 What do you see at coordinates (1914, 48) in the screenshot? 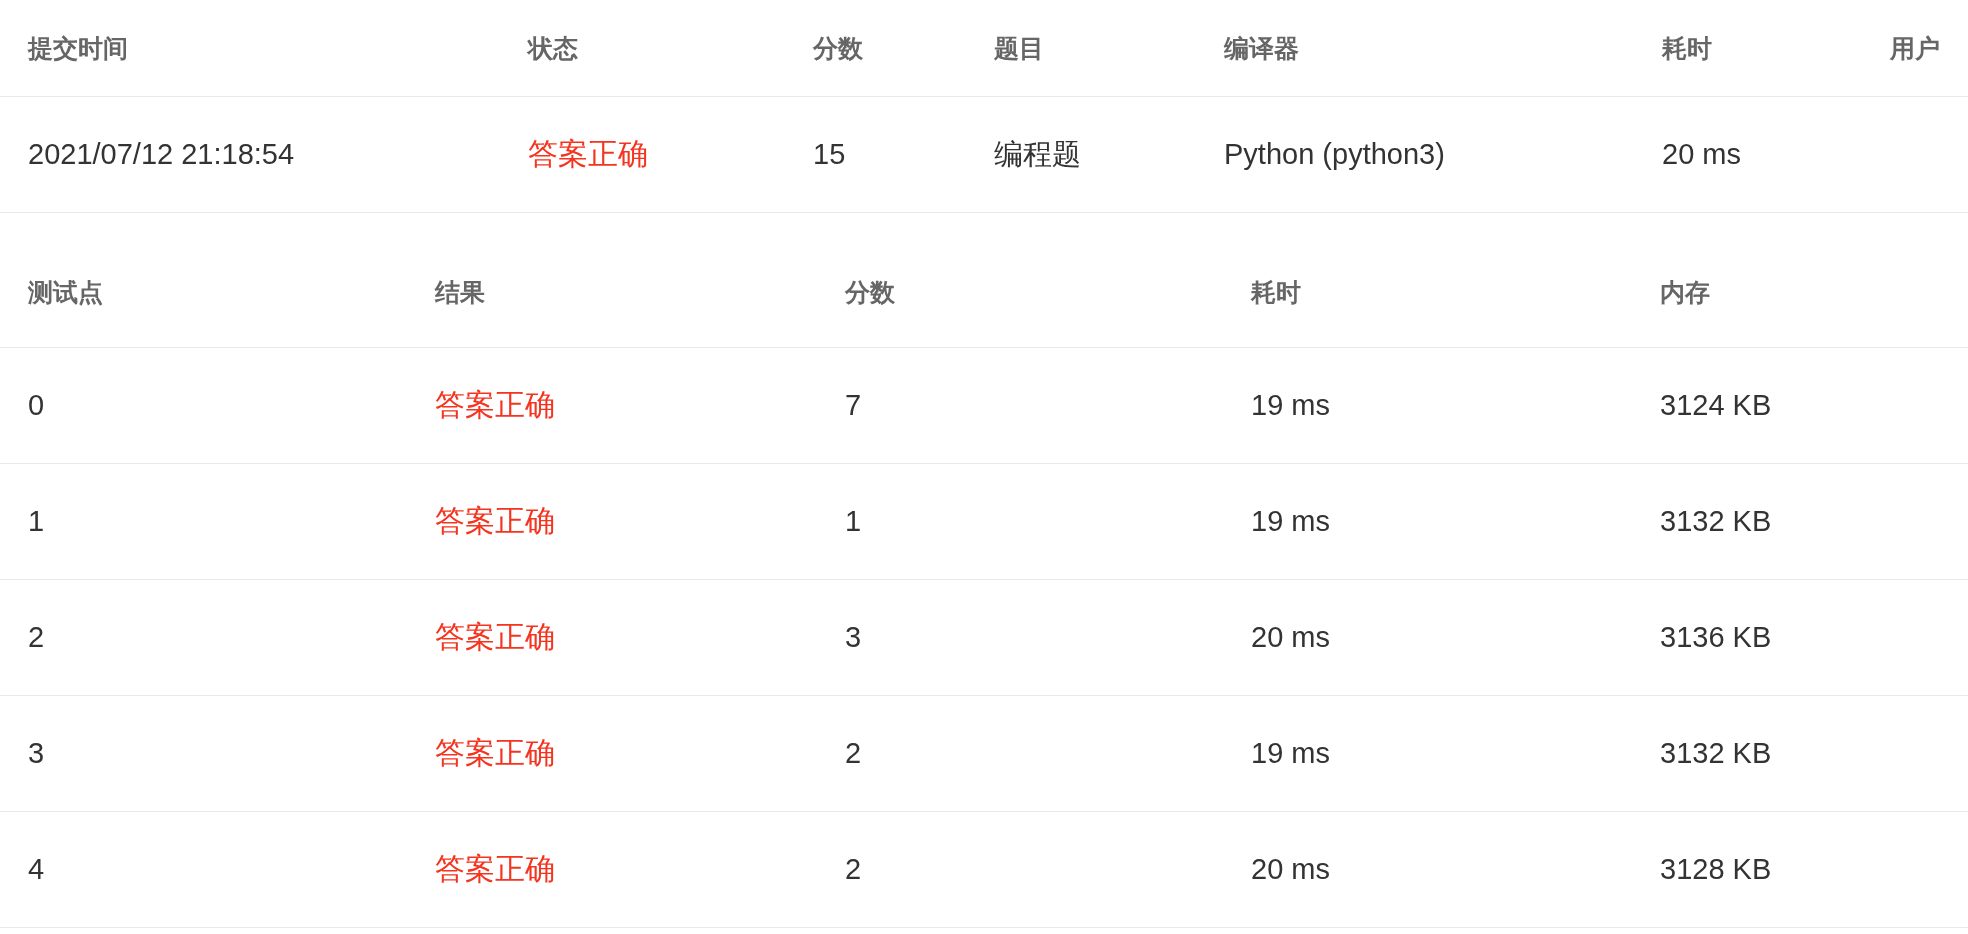
I see `column-header: 用户` at bounding box center [1914, 48].